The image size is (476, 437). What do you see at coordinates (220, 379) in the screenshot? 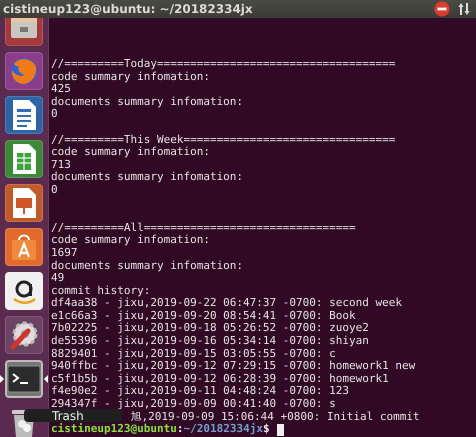
I see `output-line: c5f1b5b - jixu,2019-09-12 06:28:39 -0700: homework1` at bounding box center [220, 379].